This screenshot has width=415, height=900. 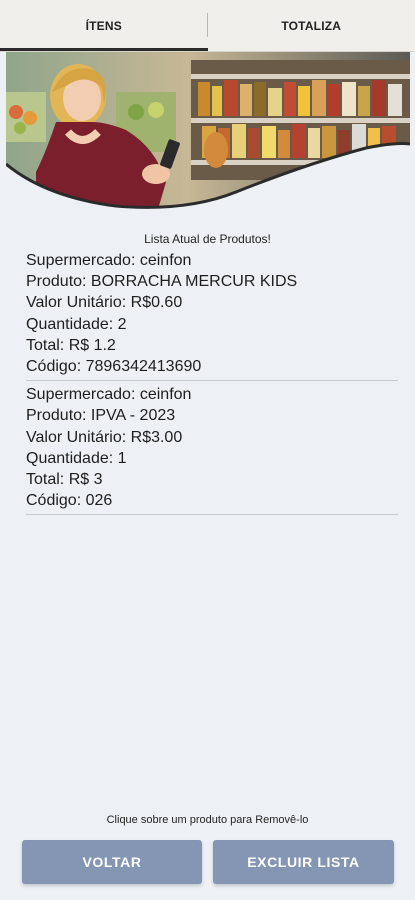 I want to click on product-codigo: Código: 7896342413690, so click(x=114, y=367).